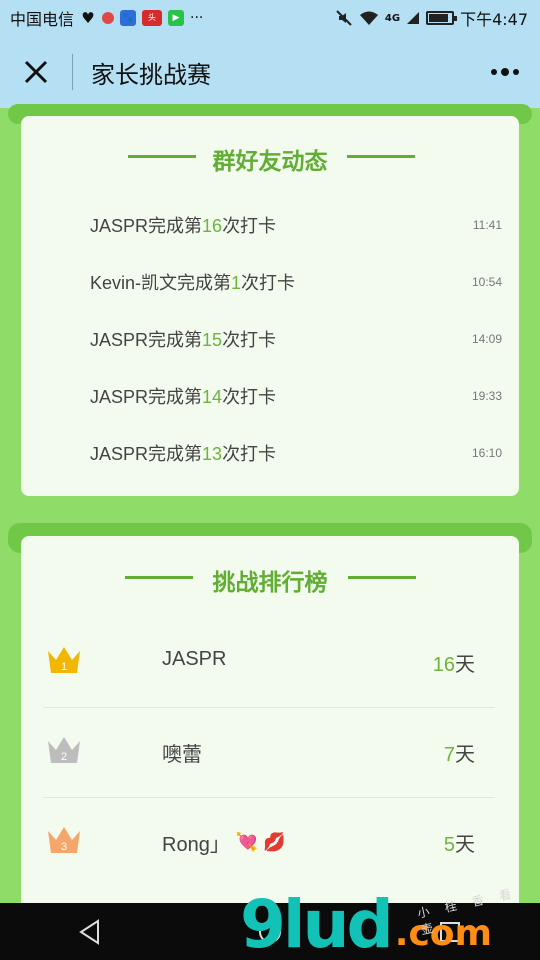 This screenshot has width=540, height=960. What do you see at coordinates (344, 18) in the screenshot?
I see `mute-icon` at bounding box center [344, 18].